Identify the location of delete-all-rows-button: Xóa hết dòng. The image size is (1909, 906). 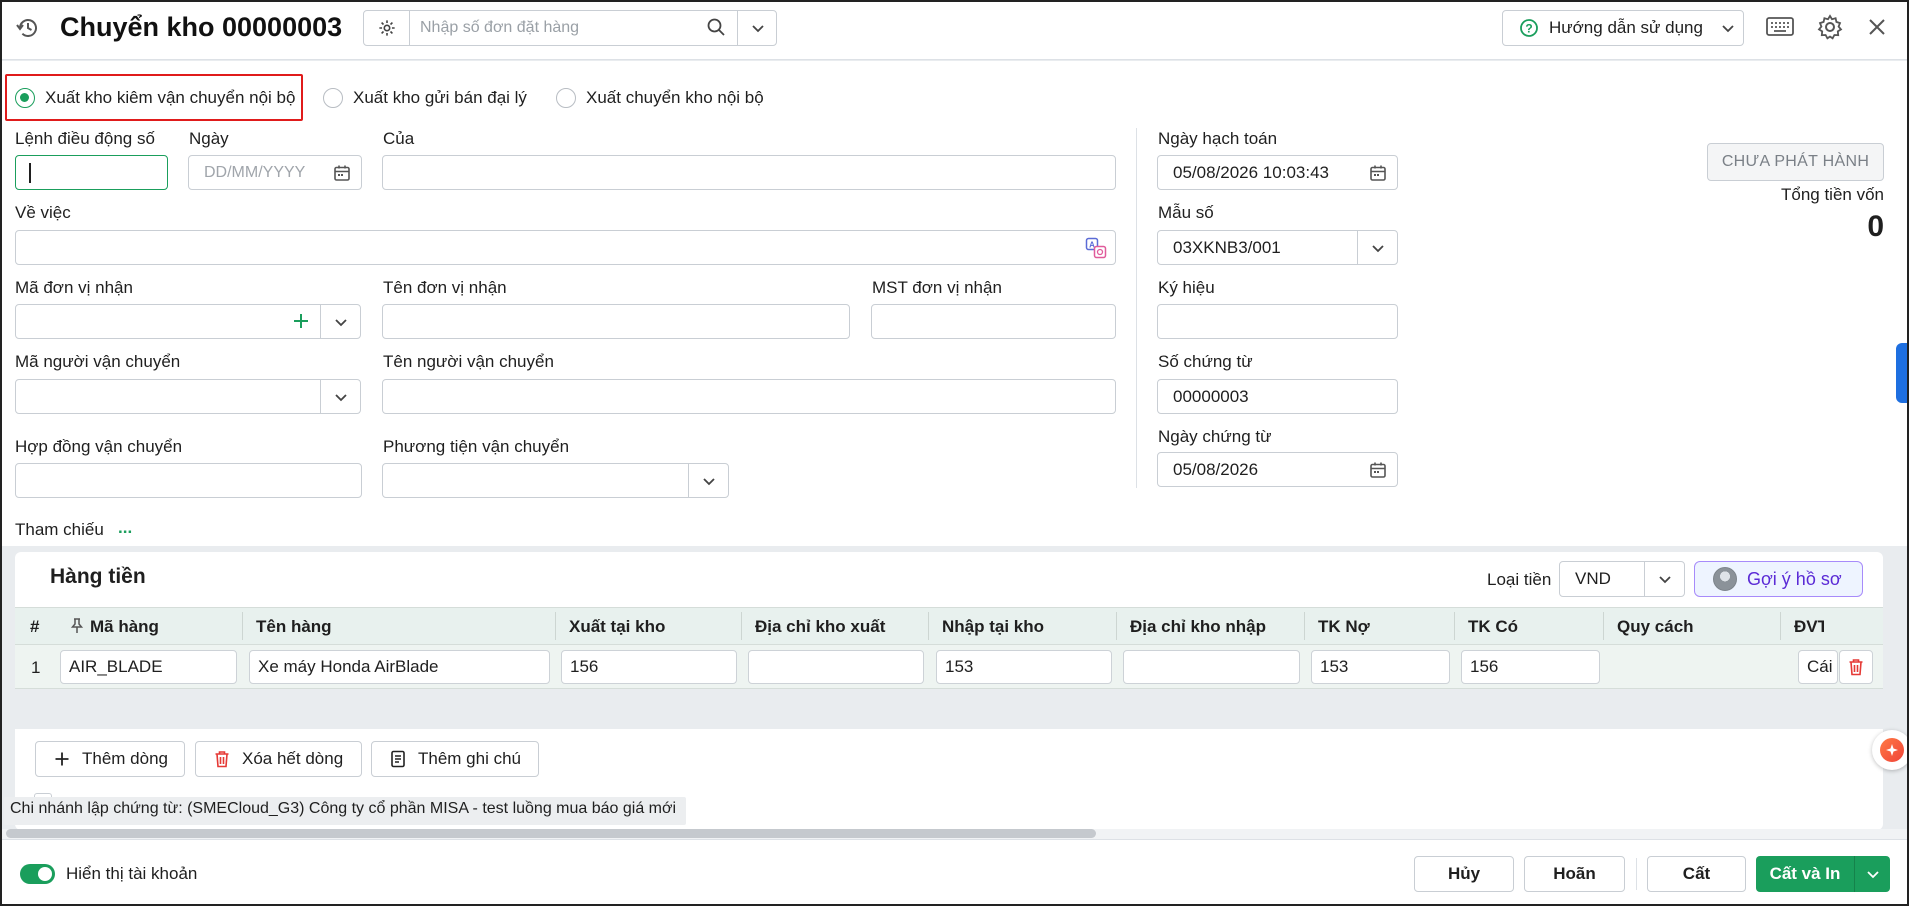
(278, 759).